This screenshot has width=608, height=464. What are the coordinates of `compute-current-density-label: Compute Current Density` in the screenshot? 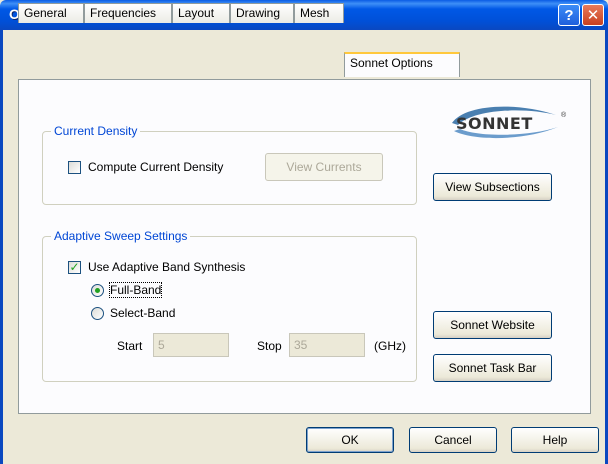 It's located at (155, 167).